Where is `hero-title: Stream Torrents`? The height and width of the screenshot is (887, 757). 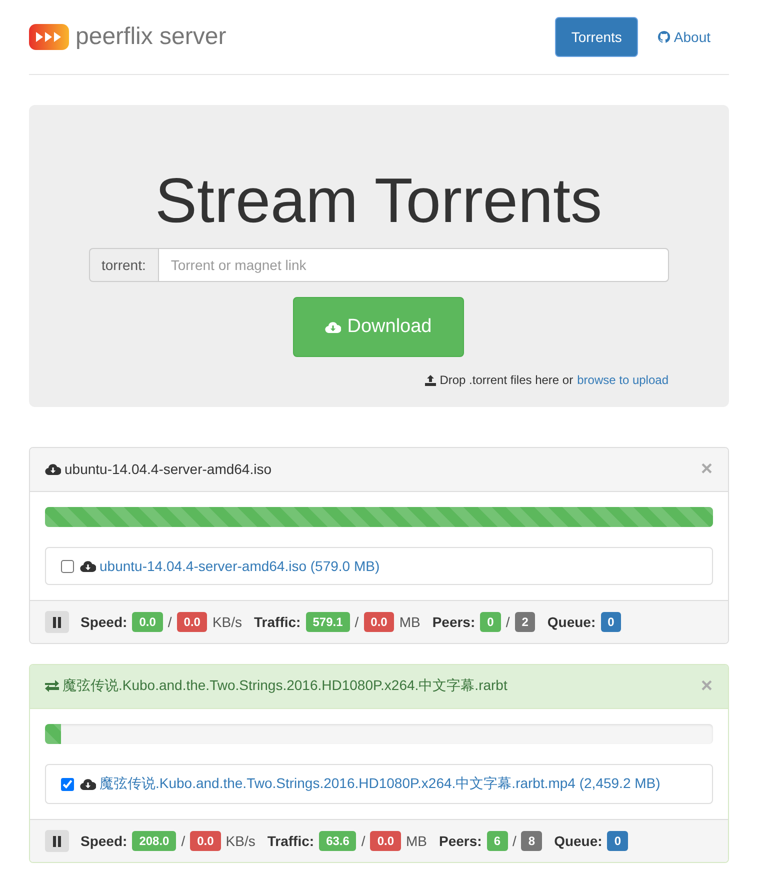 hero-title: Stream Torrents is located at coordinates (378, 201).